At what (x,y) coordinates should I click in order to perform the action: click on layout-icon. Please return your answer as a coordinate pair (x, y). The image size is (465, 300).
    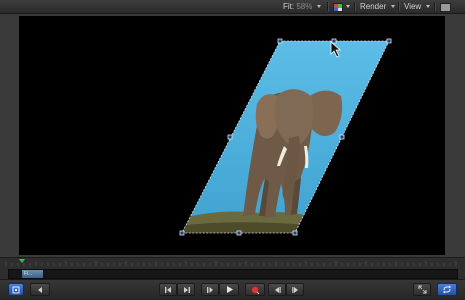
    Looking at the image, I should click on (445, 7).